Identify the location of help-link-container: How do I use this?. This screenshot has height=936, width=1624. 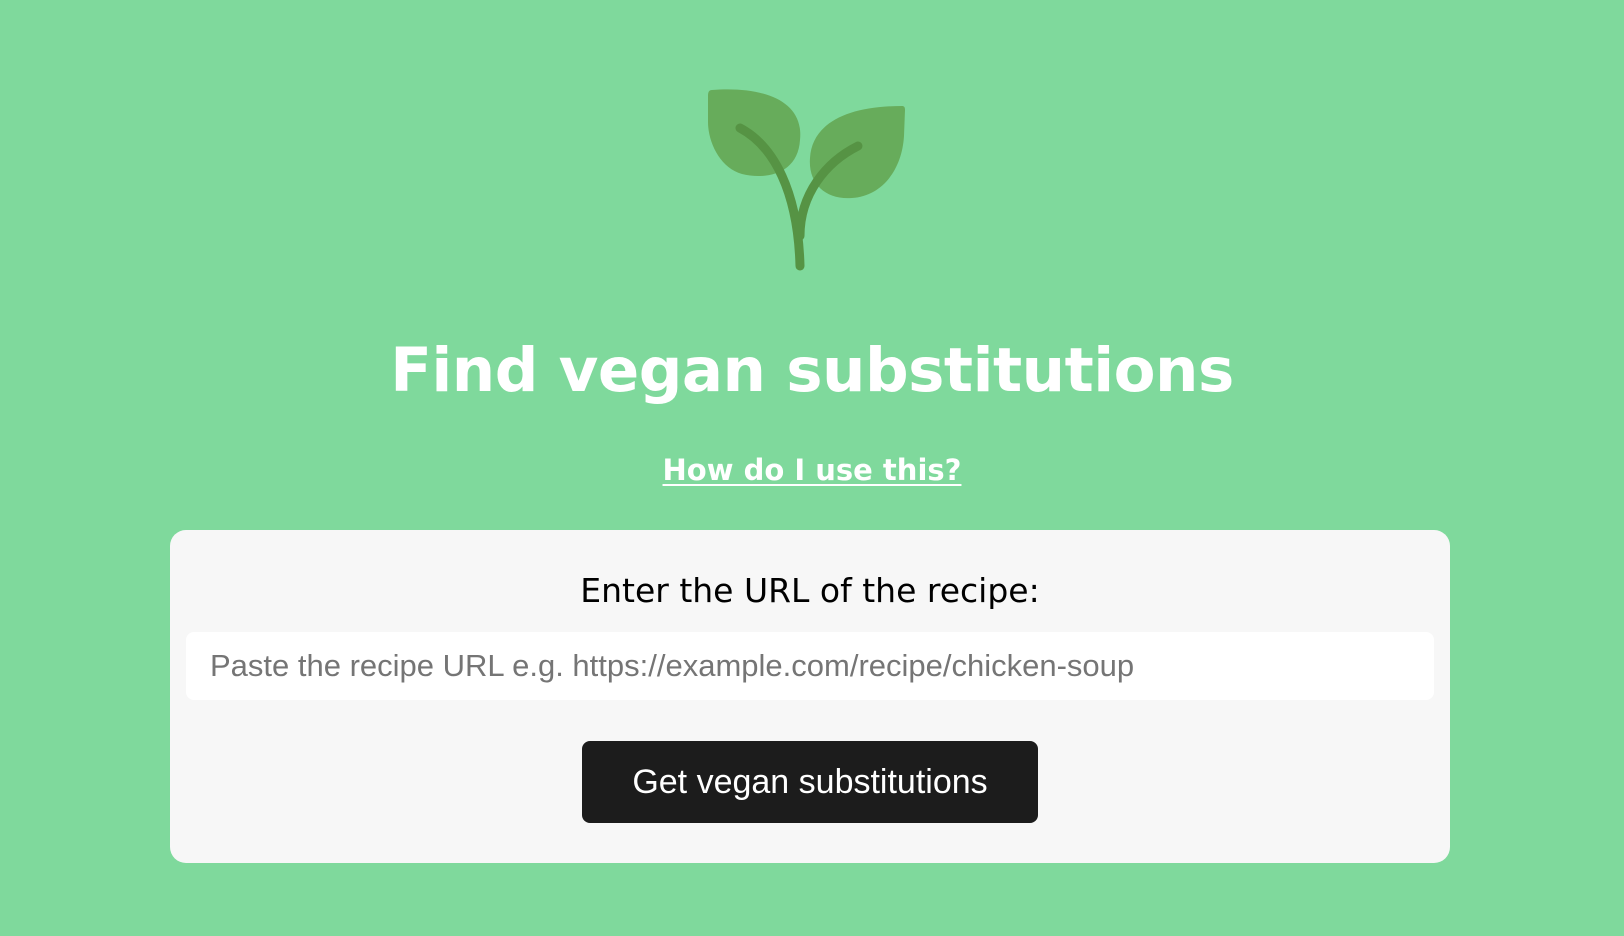
(812, 472).